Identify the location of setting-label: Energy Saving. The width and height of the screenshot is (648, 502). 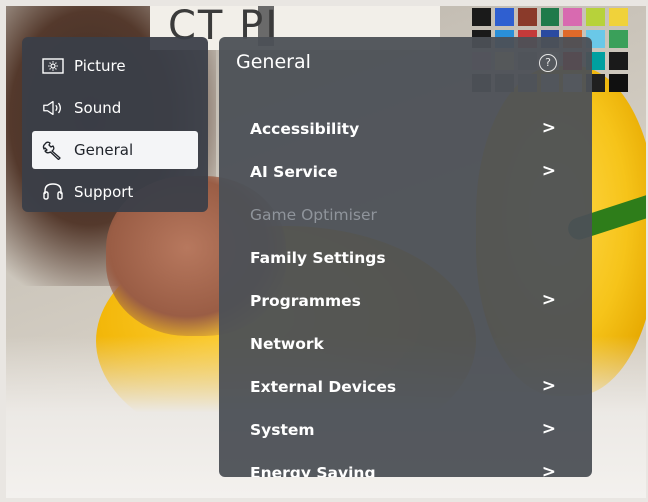
(313, 470).